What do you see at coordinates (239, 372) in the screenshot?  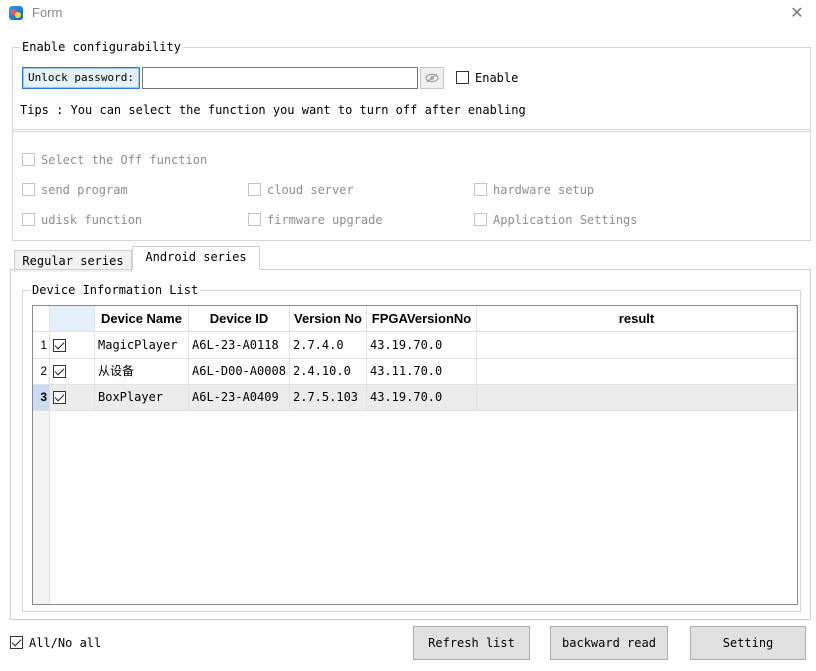 I see `cell-device-id: A6L-D00-A0008` at bounding box center [239, 372].